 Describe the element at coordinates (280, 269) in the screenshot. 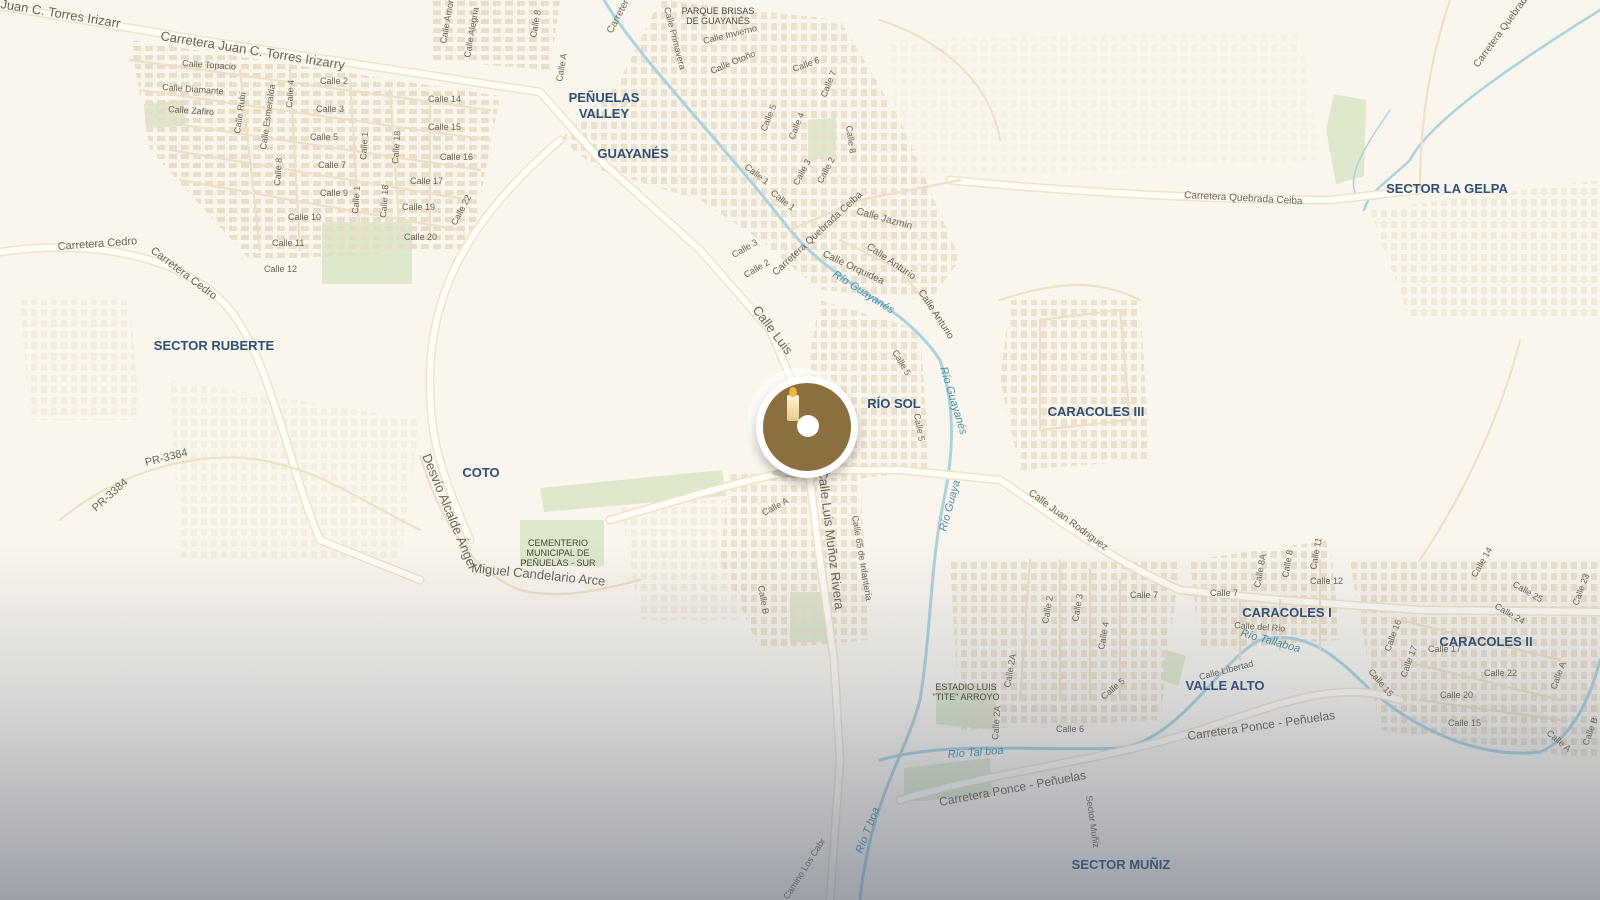

I see `label-c12: Calle 12` at that location.